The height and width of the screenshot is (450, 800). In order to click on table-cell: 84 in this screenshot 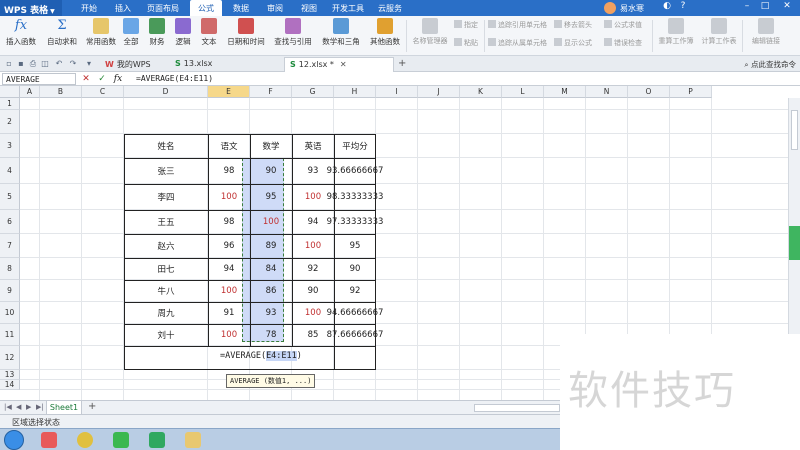, I will do `click(271, 269)`.